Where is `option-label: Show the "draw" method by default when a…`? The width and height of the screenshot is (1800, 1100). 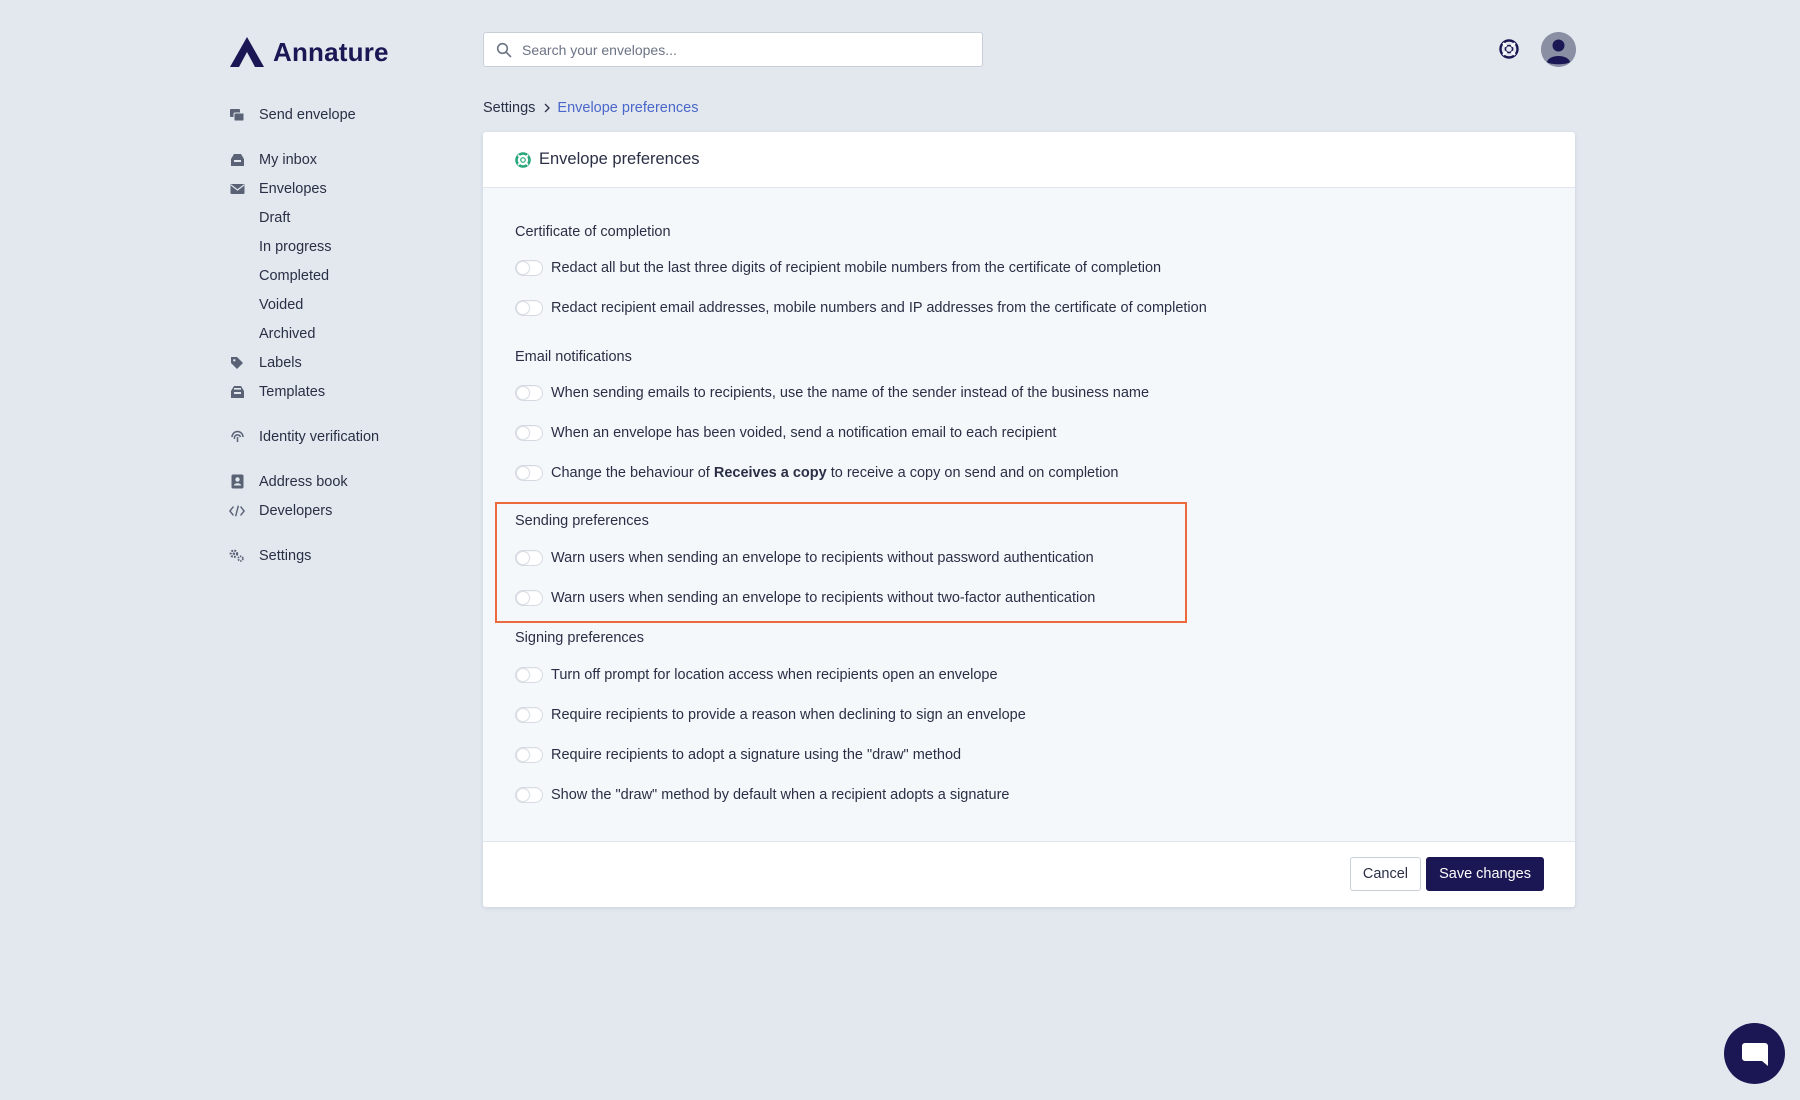 option-label: Show the "draw" method by default when a… is located at coordinates (780, 795).